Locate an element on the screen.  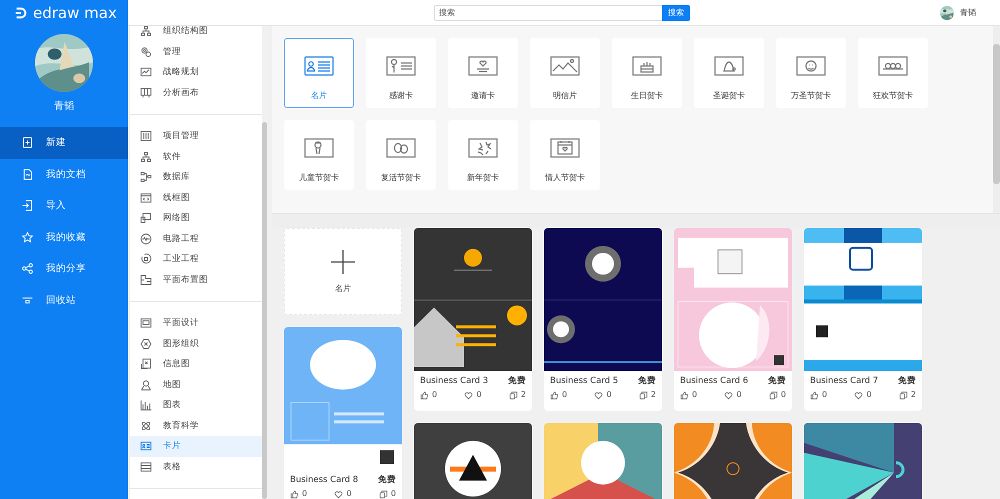
nav-item: 我的收藏 is located at coordinates (64, 237).